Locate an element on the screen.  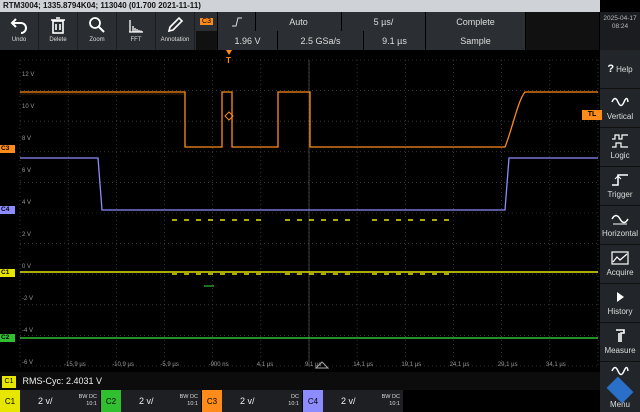
y-tick-label: 8 V is located at coordinates (27, 139).